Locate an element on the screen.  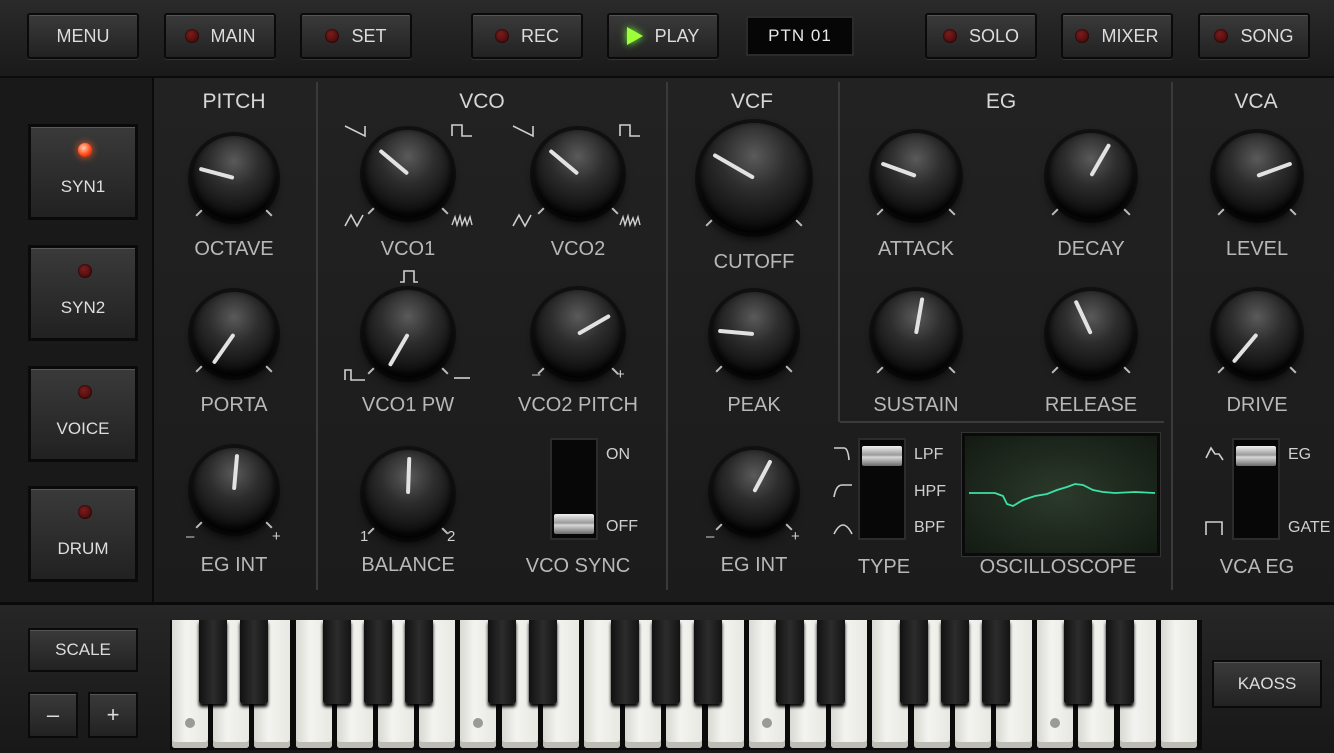
sustain-knob is located at coordinates (916, 334).